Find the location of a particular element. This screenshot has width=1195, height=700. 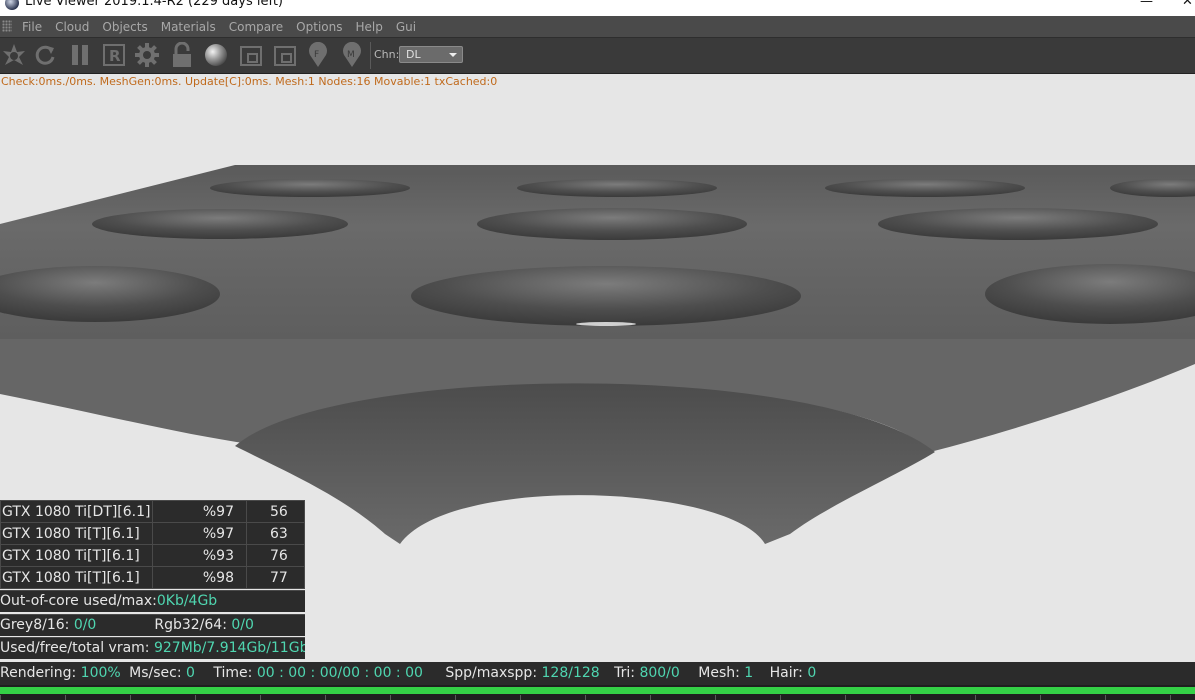

gpu-usage: %98 is located at coordinates (199, 577).